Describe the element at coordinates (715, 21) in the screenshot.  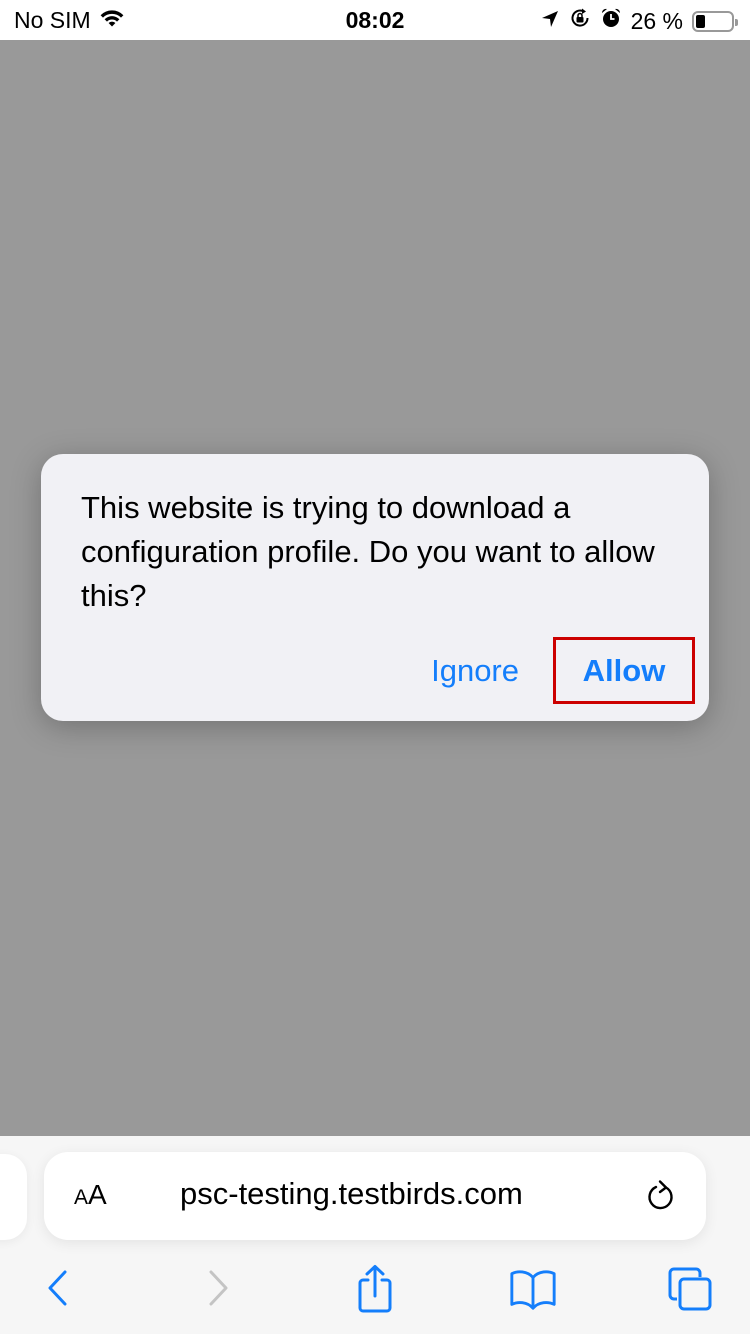
I see `battery-icon` at that location.